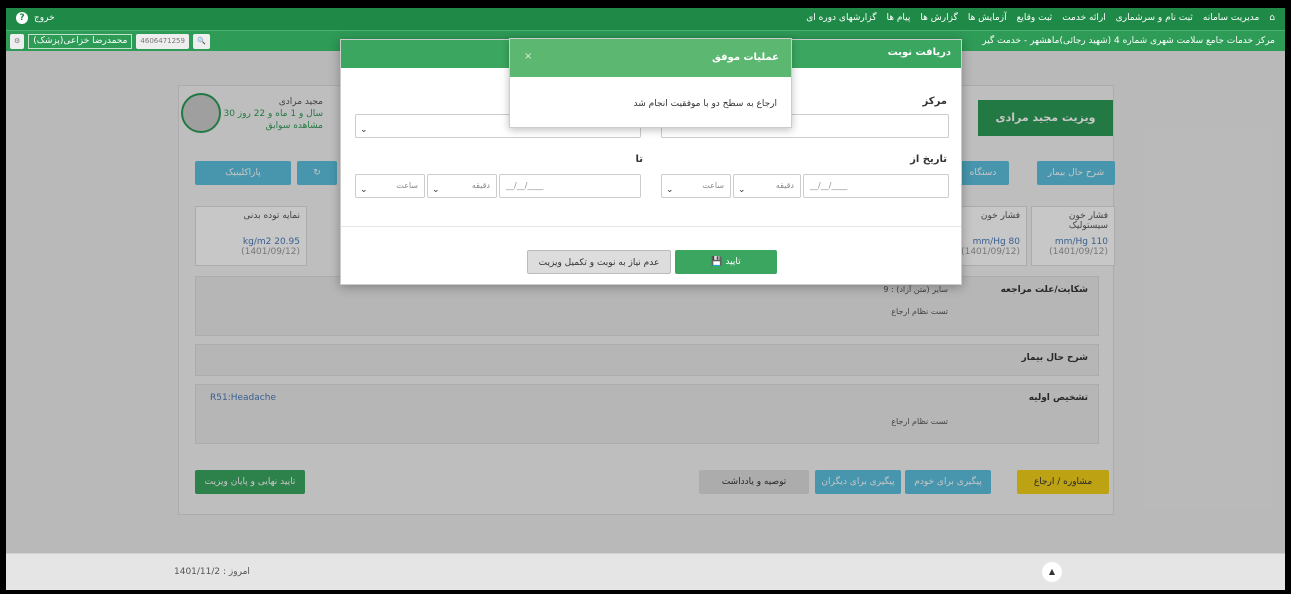 The width and height of the screenshot is (1291, 594). Describe the element at coordinates (639, 159) in the screenshot. I see `to-date-label: تا` at that location.